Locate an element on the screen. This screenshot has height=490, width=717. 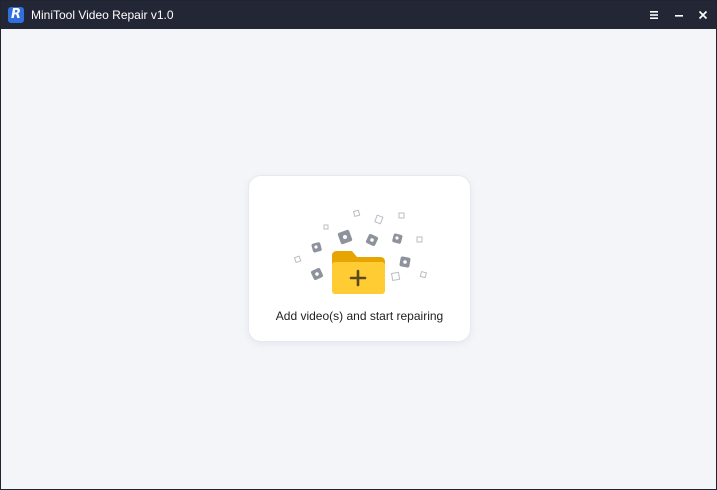
app-logo-letter: R is located at coordinates (15, 14).